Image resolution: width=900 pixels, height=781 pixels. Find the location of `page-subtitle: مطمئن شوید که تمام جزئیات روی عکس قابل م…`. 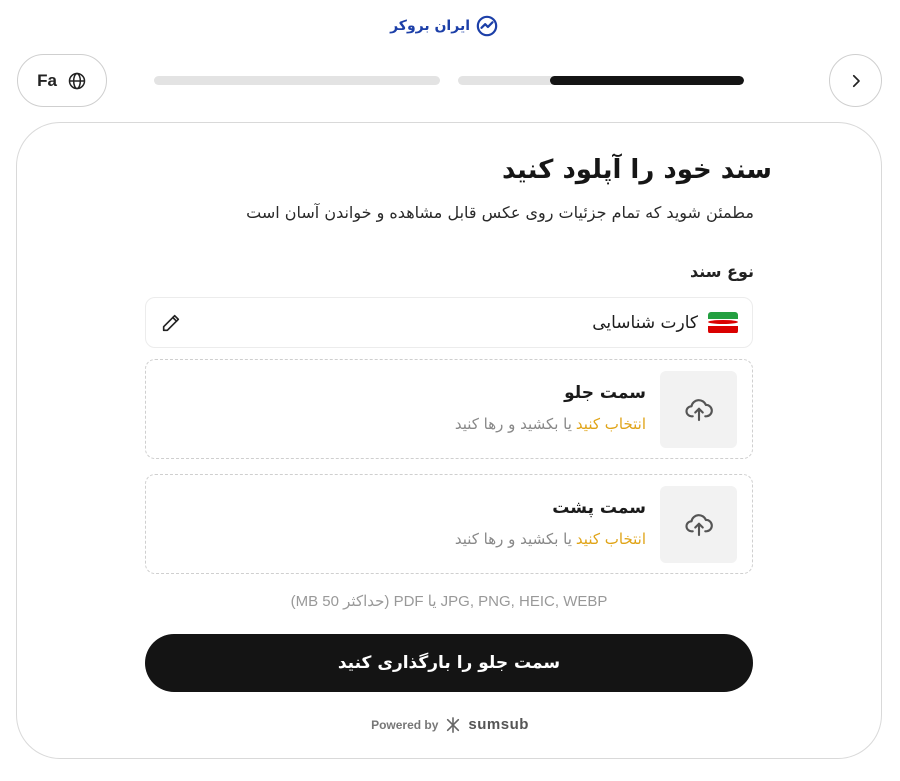

page-subtitle: مطمئن شوید که تمام جزئیات روی عکس قابل م… is located at coordinates (500, 212).